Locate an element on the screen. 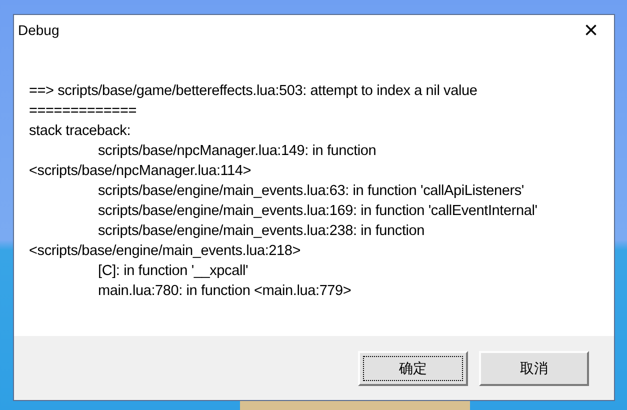 This screenshot has height=410, width=627. dialog-button: 取消 is located at coordinates (534, 368).